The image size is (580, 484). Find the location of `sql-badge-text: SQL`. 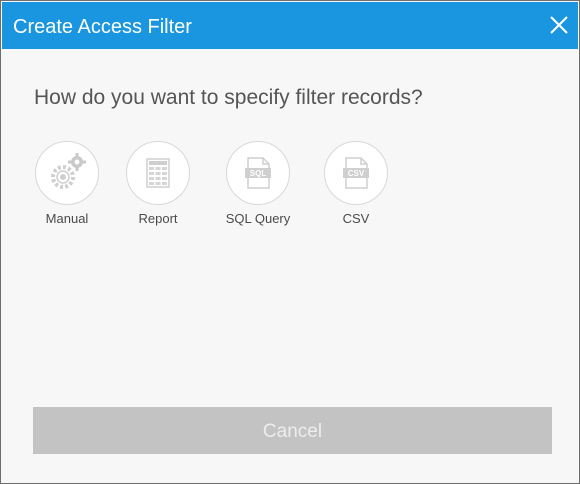

sql-badge-text: SQL is located at coordinates (258, 173).